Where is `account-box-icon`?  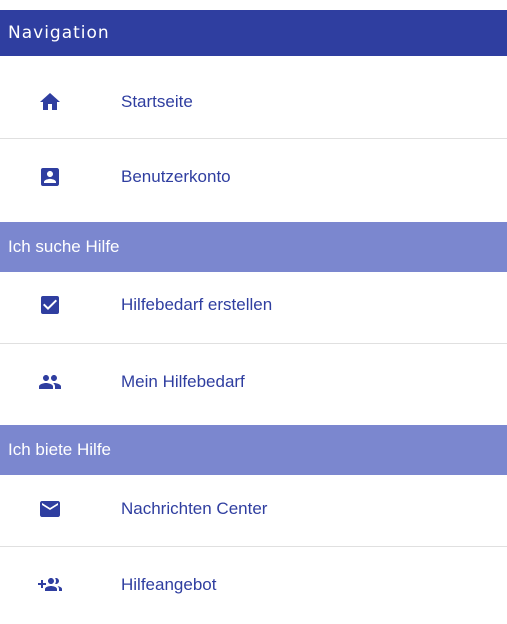 account-box-icon is located at coordinates (50, 177).